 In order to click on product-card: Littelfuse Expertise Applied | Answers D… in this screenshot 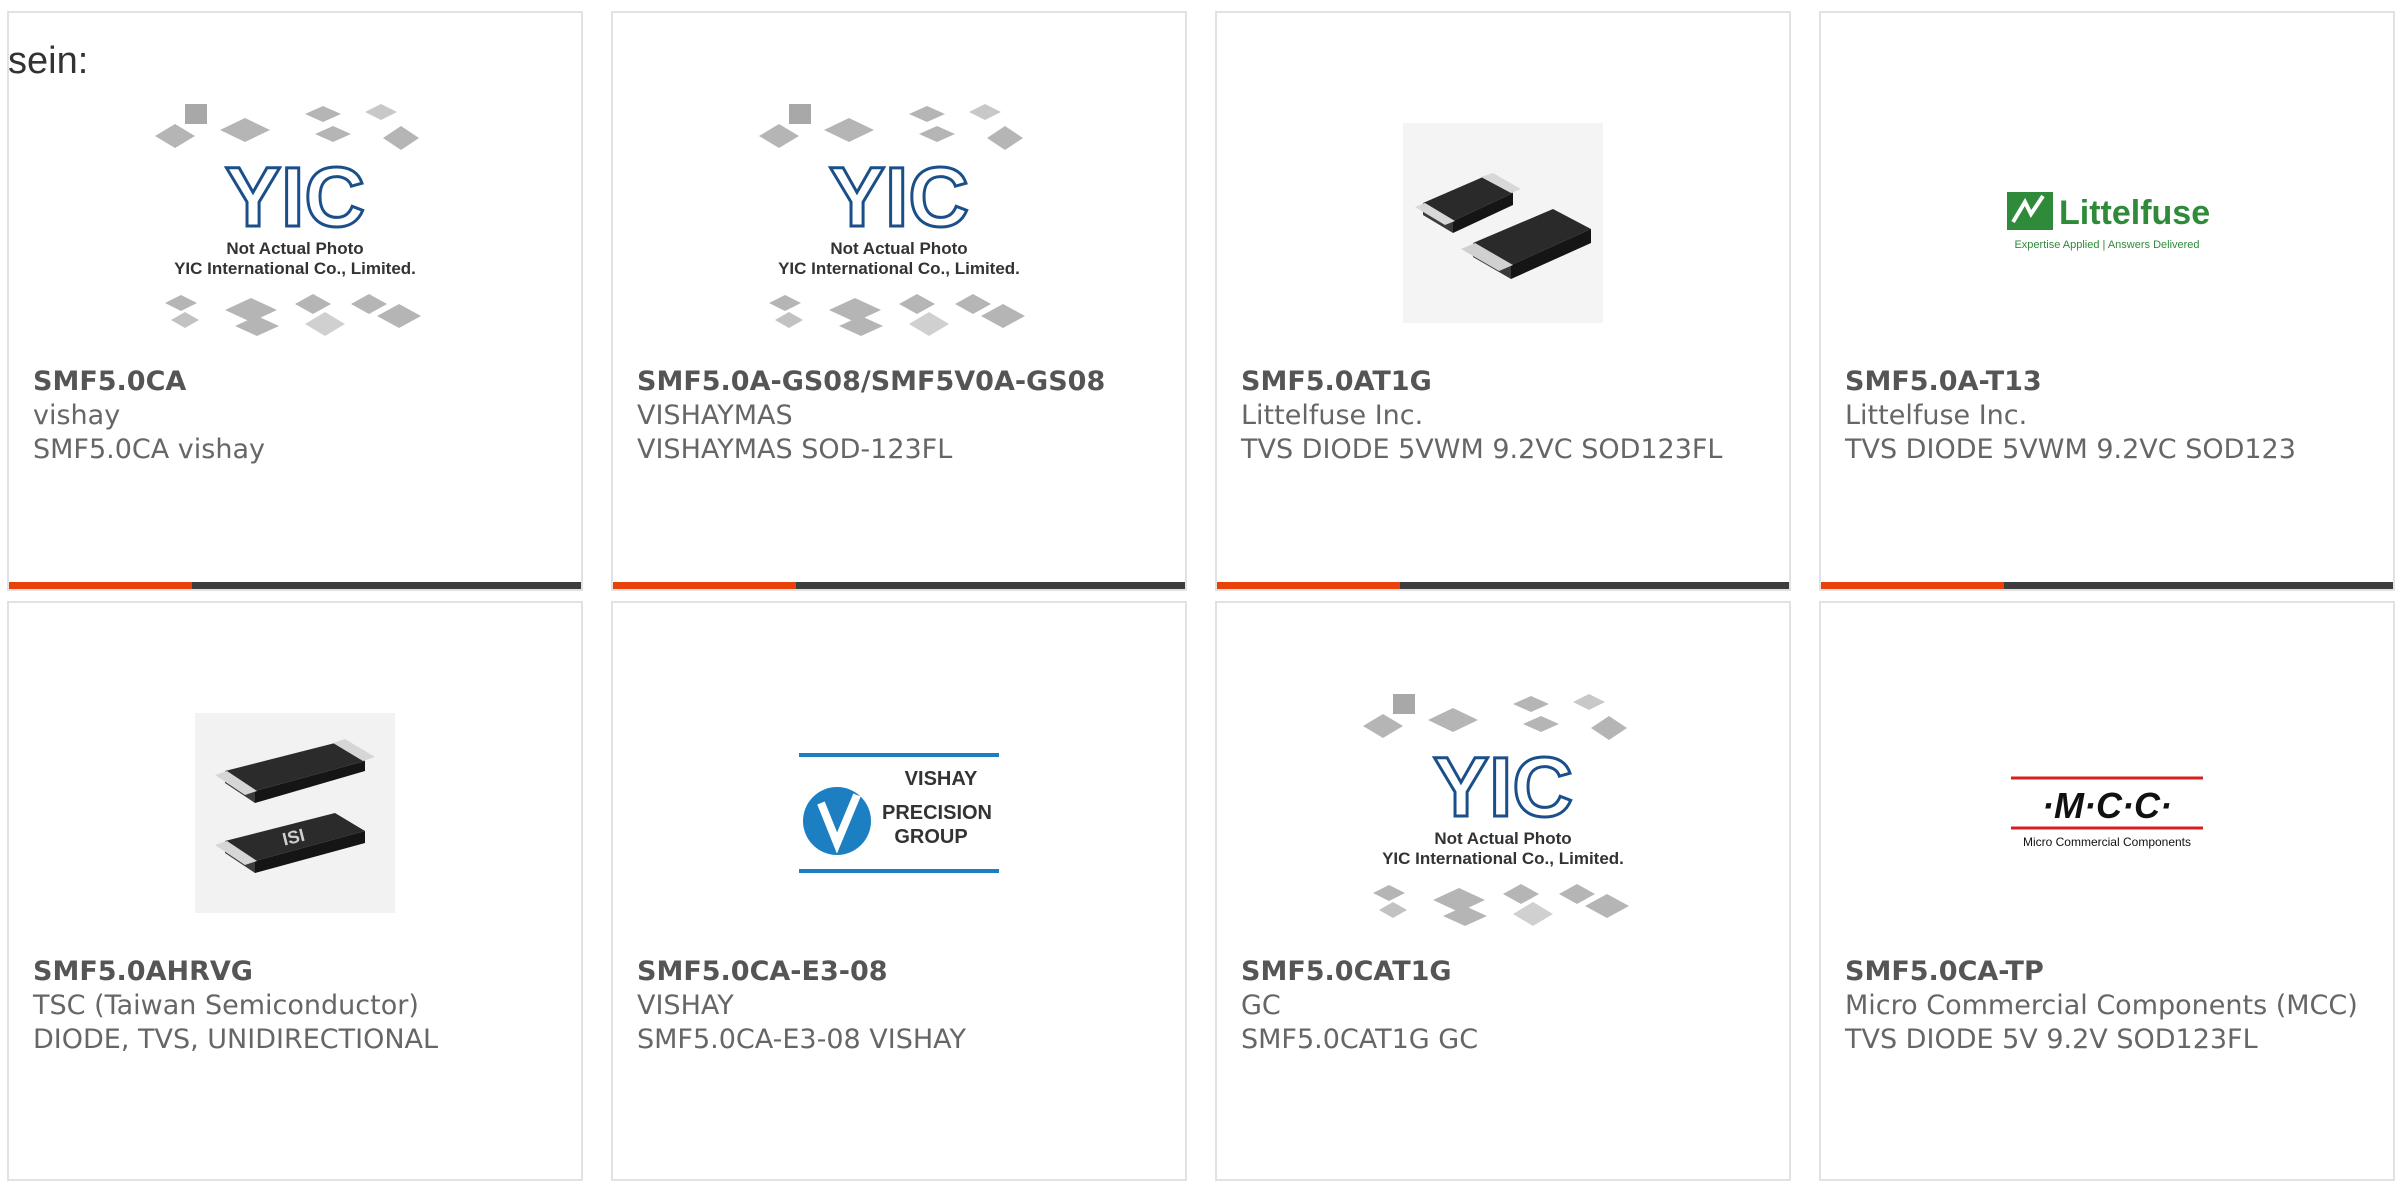, I will do `click(2107, 301)`.